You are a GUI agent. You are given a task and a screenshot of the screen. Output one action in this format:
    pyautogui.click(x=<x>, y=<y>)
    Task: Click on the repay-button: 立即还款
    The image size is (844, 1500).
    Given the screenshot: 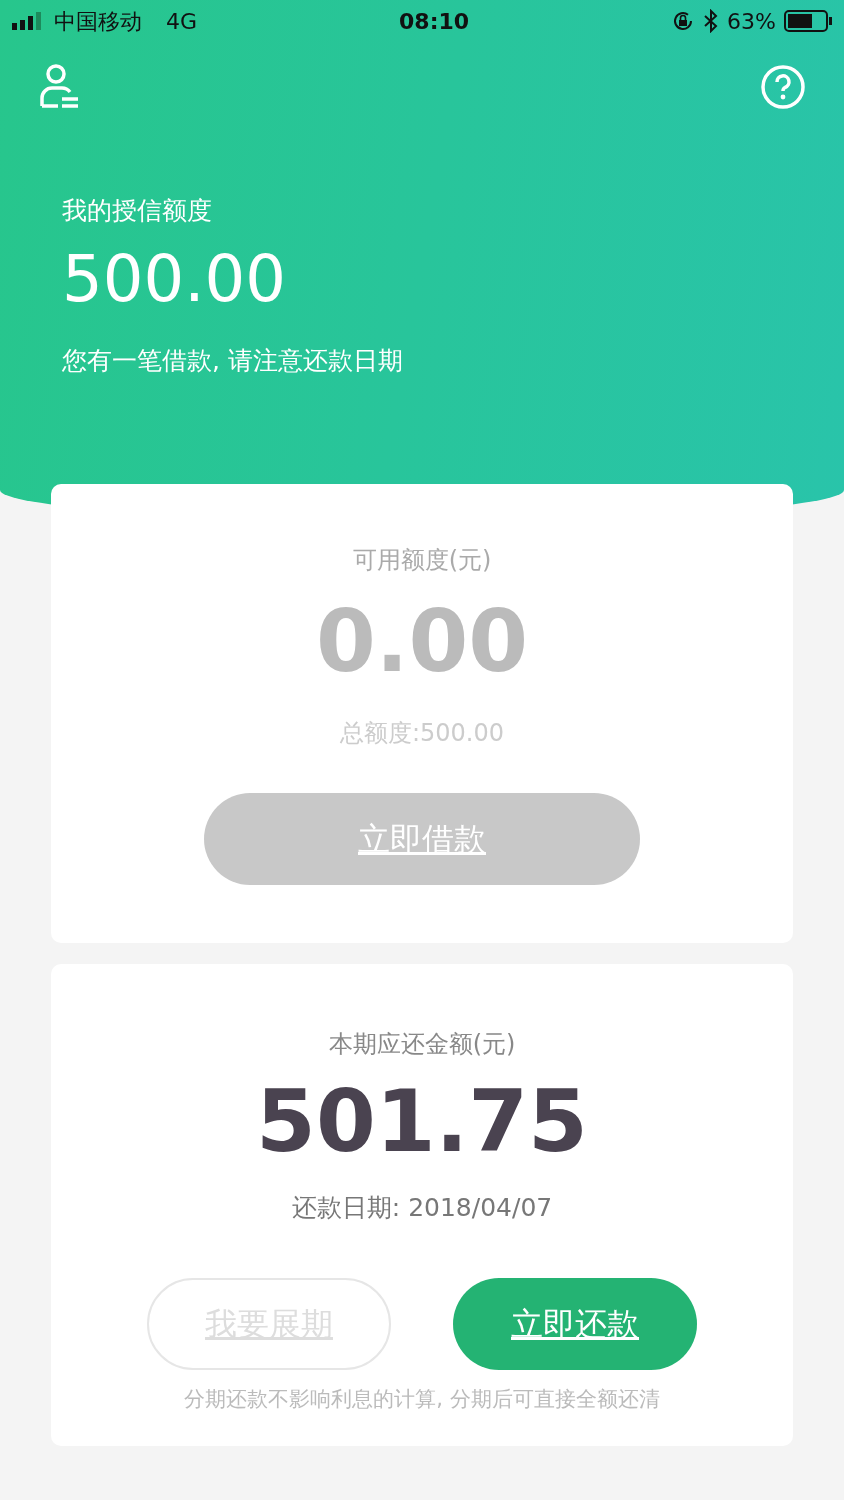 What is the action you would take?
    pyautogui.click(x=575, y=1324)
    